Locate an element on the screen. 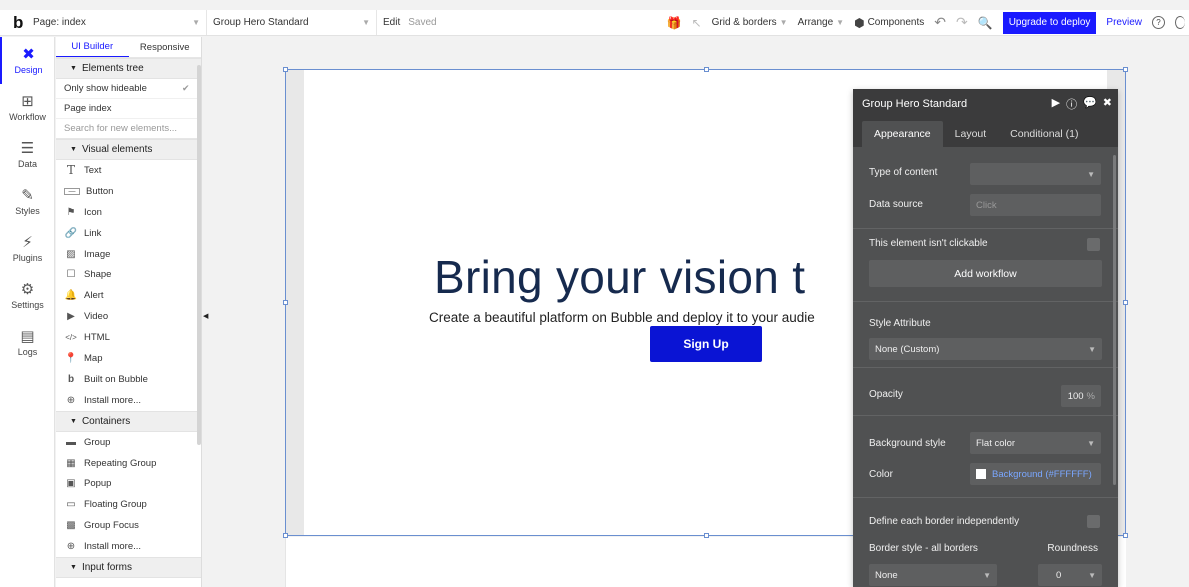 The width and height of the screenshot is (1189, 587). elements-tree-header: ▼ Elements tree is located at coordinates (128, 68).